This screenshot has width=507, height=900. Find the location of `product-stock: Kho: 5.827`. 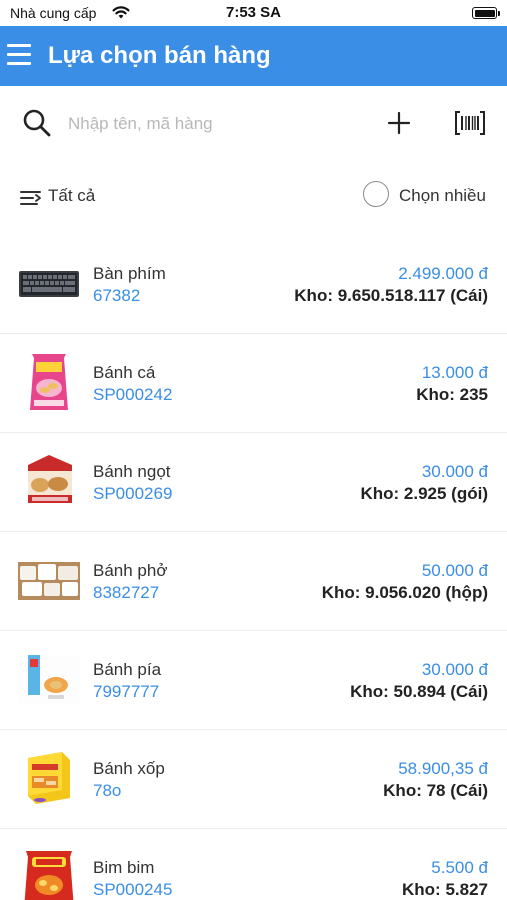

product-stock: Kho: 5.827 is located at coordinates (445, 889).